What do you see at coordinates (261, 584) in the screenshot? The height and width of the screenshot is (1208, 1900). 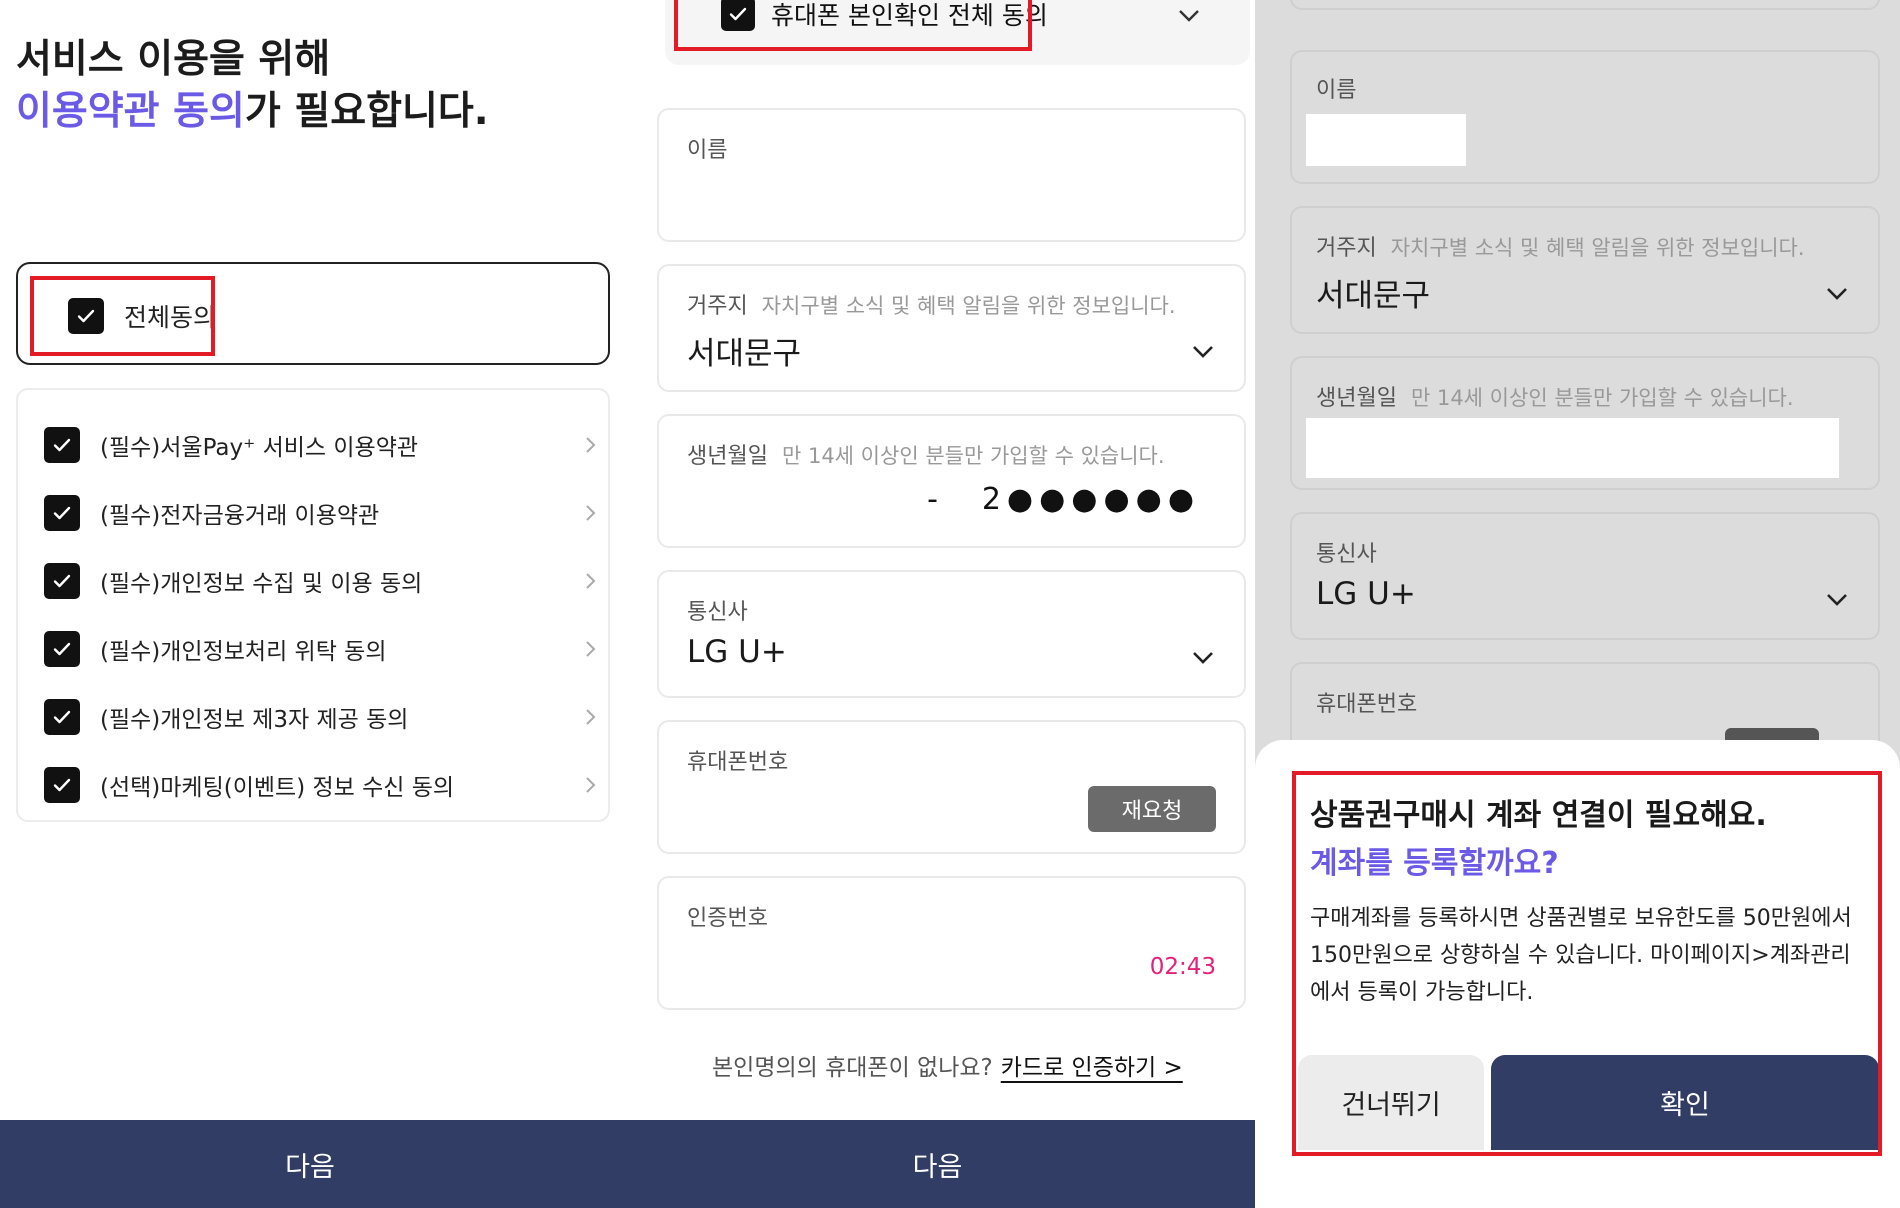 I see `terms-item-label: (필수)개인정보 수집 및 이용 동의` at bounding box center [261, 584].